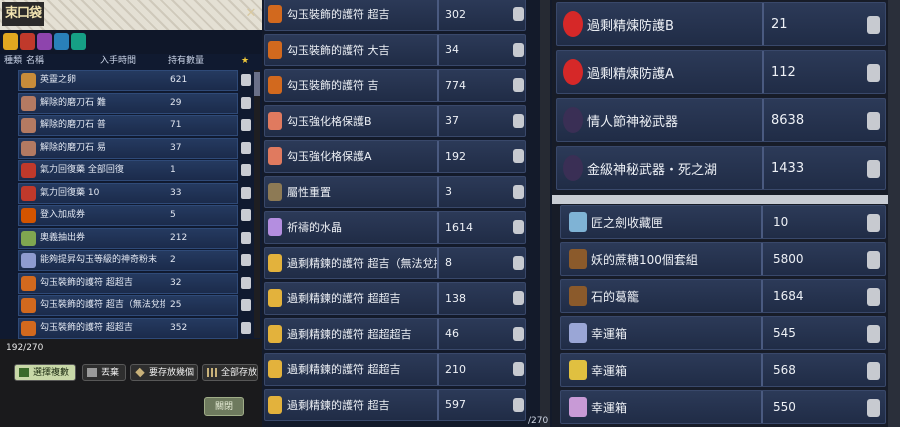 This screenshot has height=427, width=900. Describe the element at coordinates (78, 41) in the screenshot. I see `tab-misc-icon` at that location.